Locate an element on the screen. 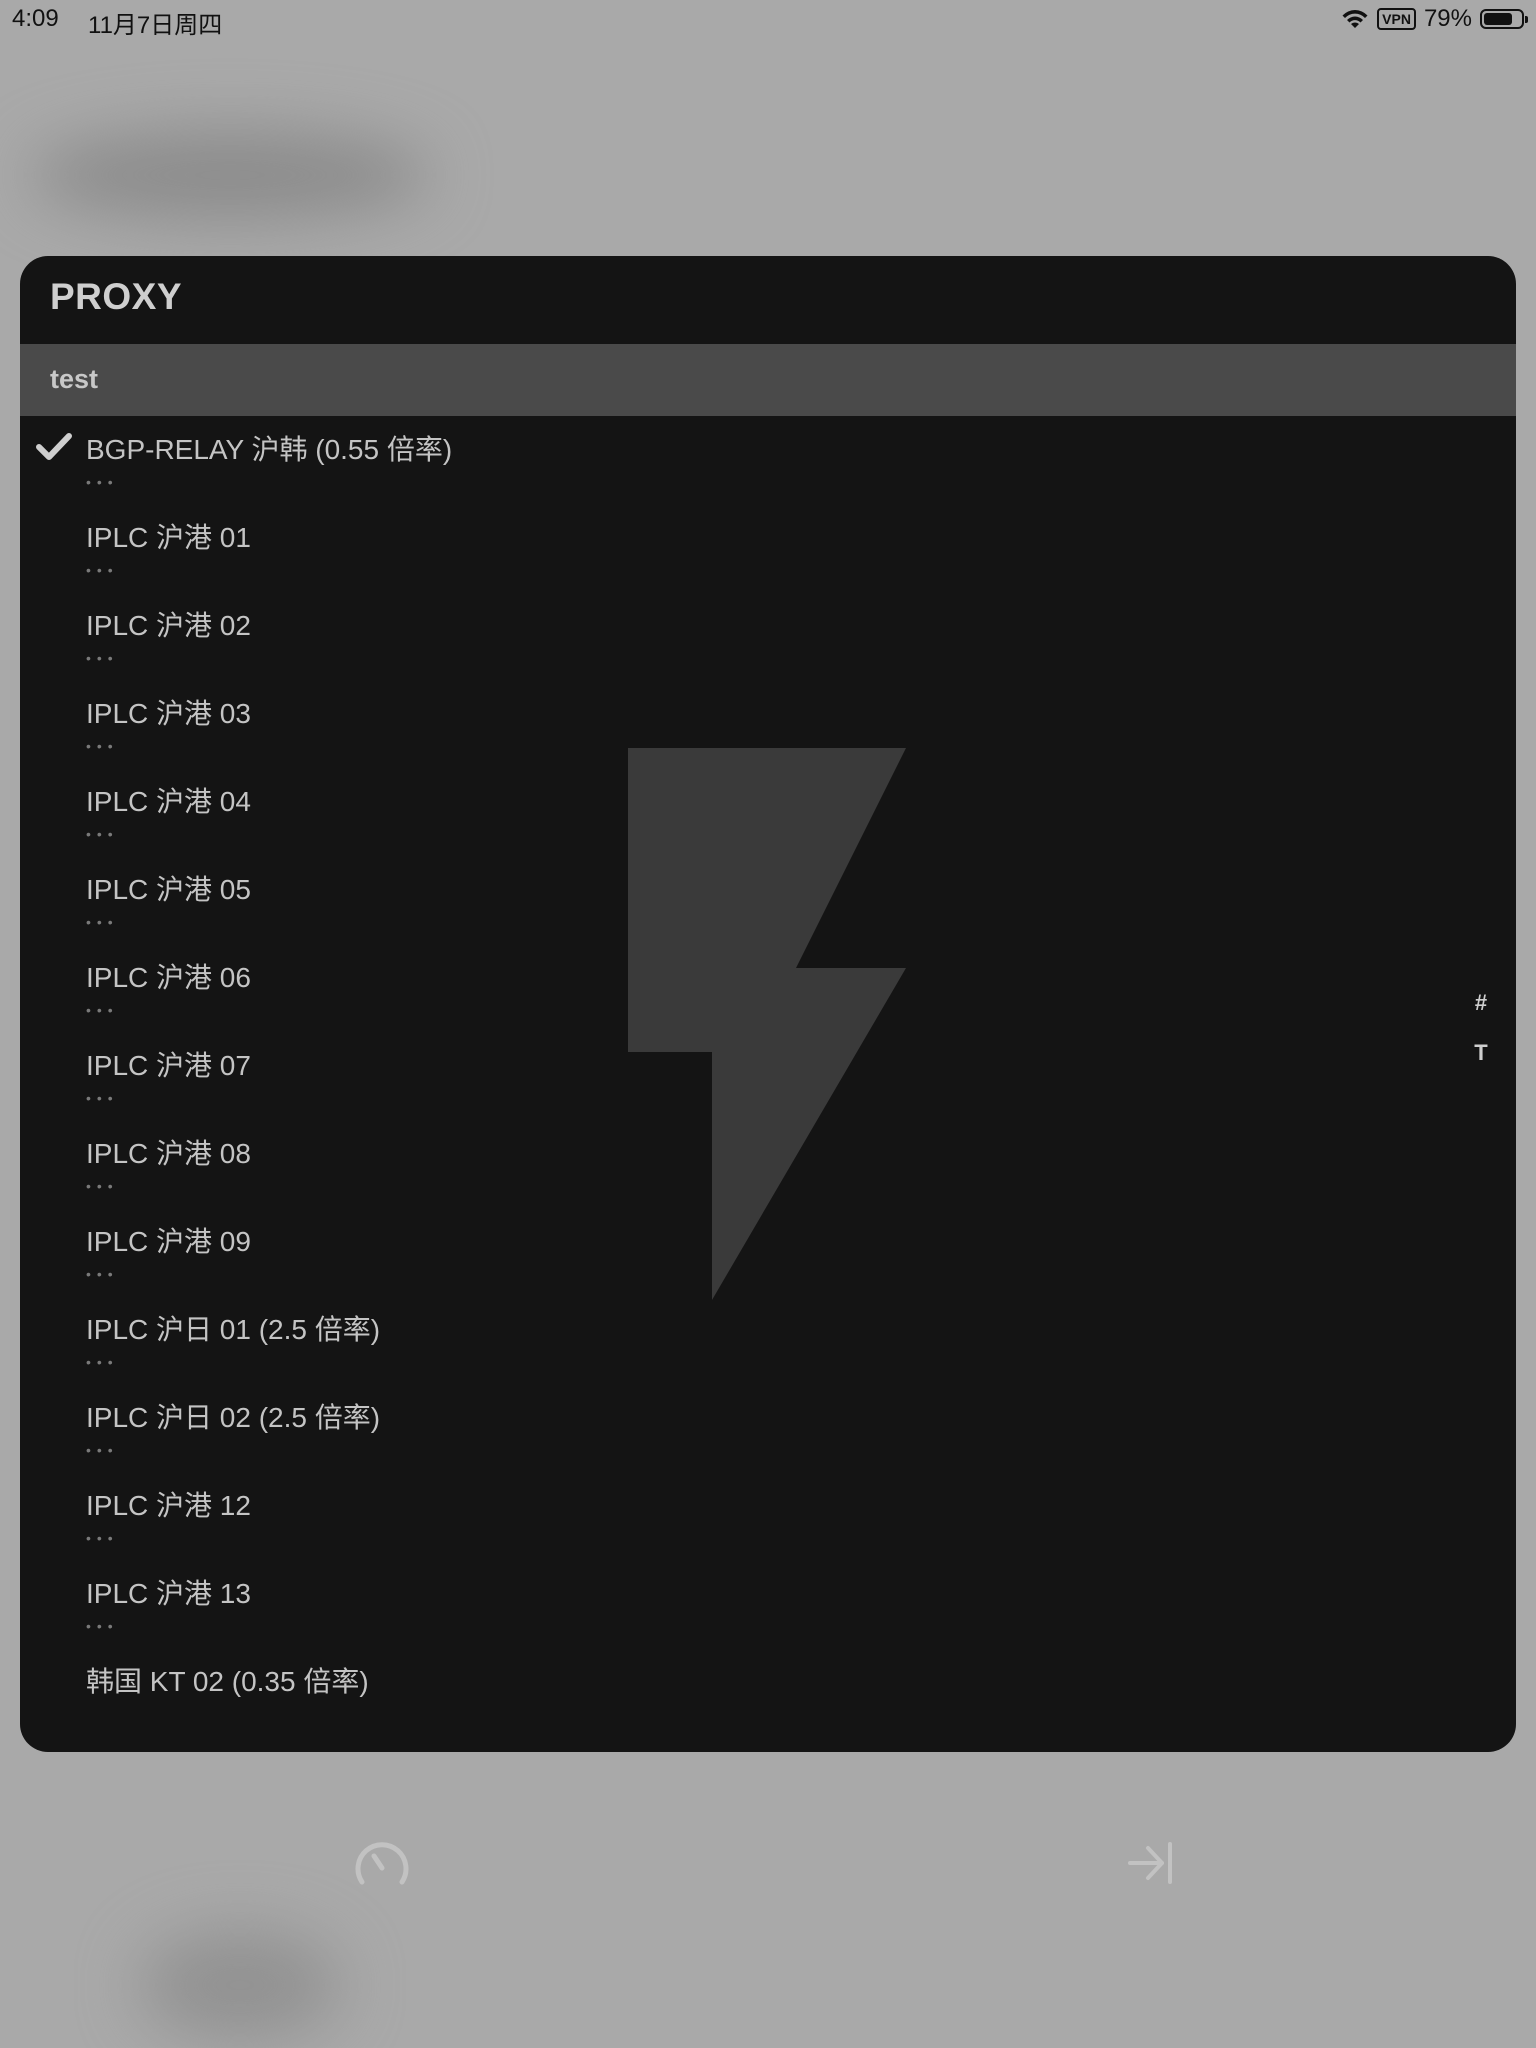 The height and width of the screenshot is (2048, 1536). proxy-item: IPLC 沪港 06 ••• is located at coordinates (768, 988).